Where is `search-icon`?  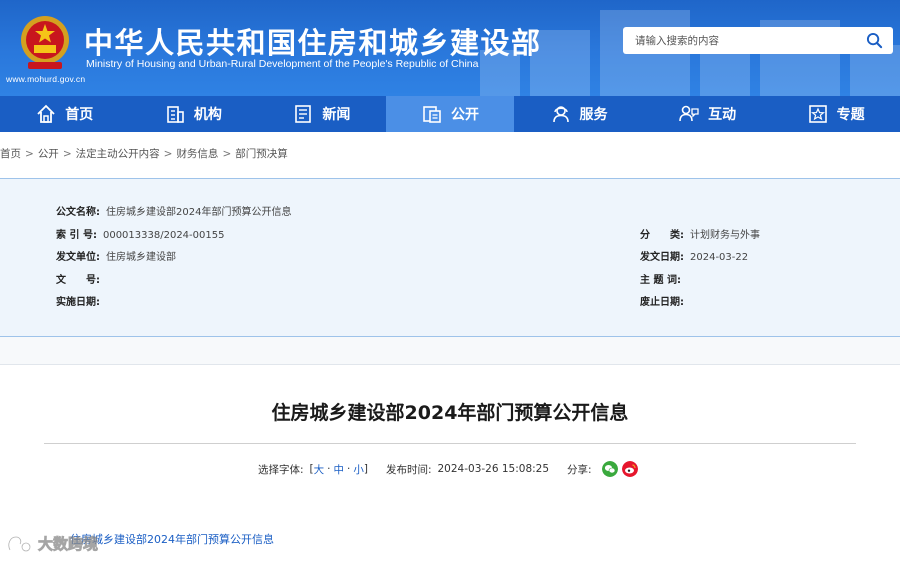 search-icon is located at coordinates (874, 40).